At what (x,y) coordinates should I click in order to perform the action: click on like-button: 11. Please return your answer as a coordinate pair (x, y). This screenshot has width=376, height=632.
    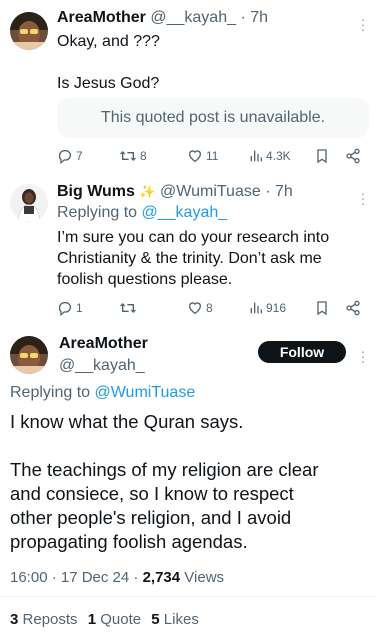
    Looking at the image, I should click on (202, 156).